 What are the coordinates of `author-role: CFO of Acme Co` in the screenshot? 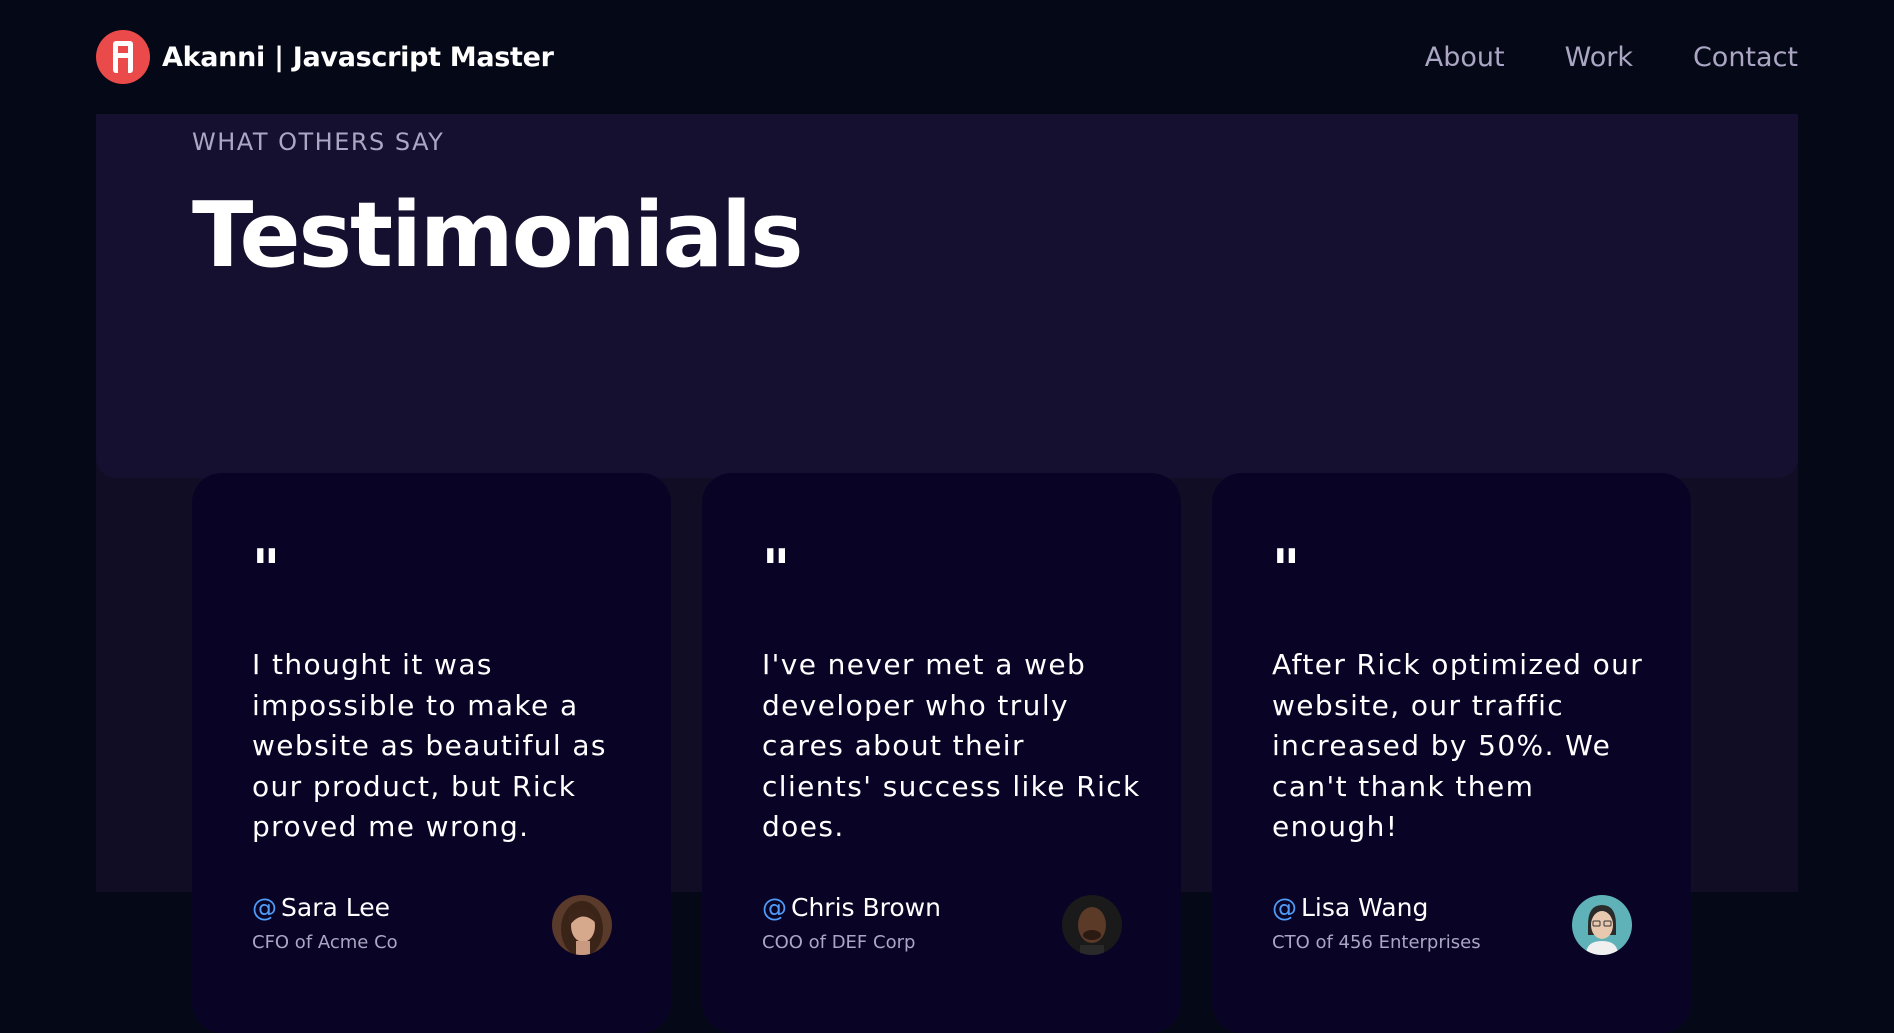 It's located at (325, 942).